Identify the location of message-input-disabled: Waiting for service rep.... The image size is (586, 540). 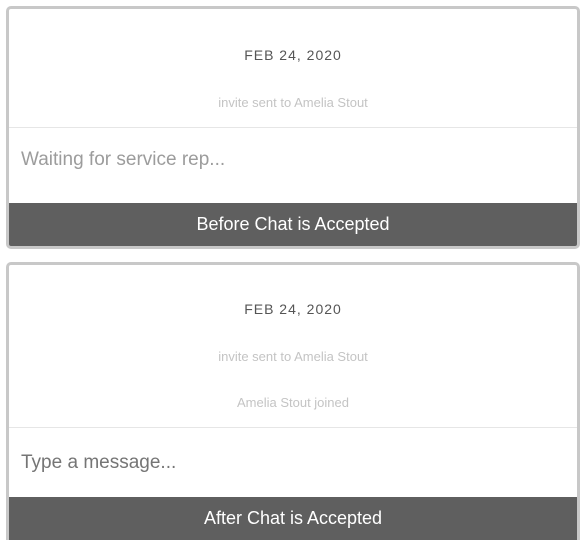
(123, 159).